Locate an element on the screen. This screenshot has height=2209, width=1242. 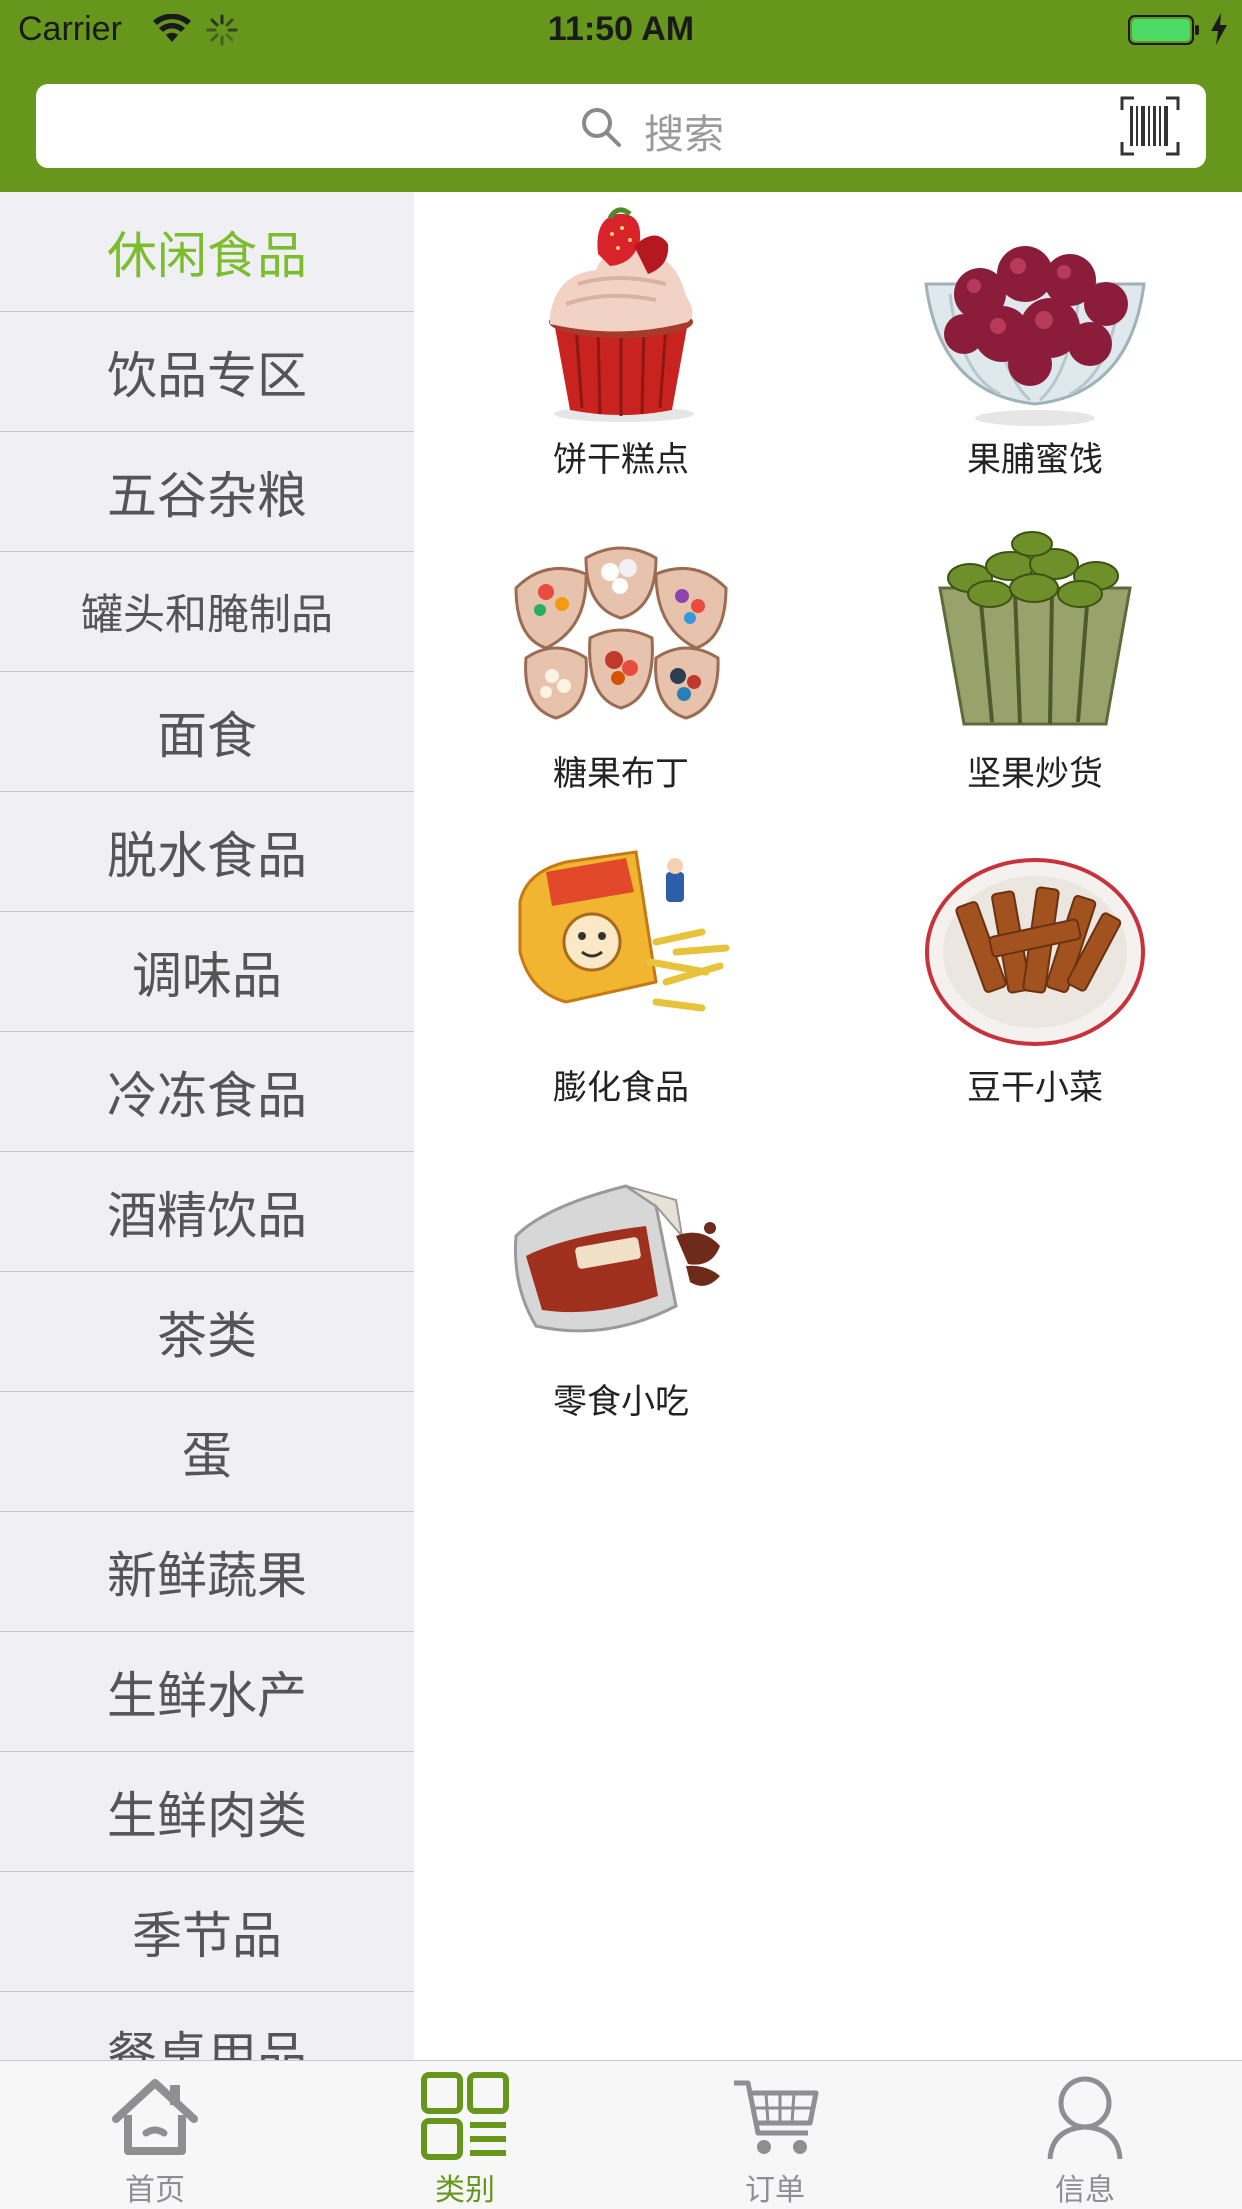
category-item: 生鲜肉类 is located at coordinates (207, 1812).